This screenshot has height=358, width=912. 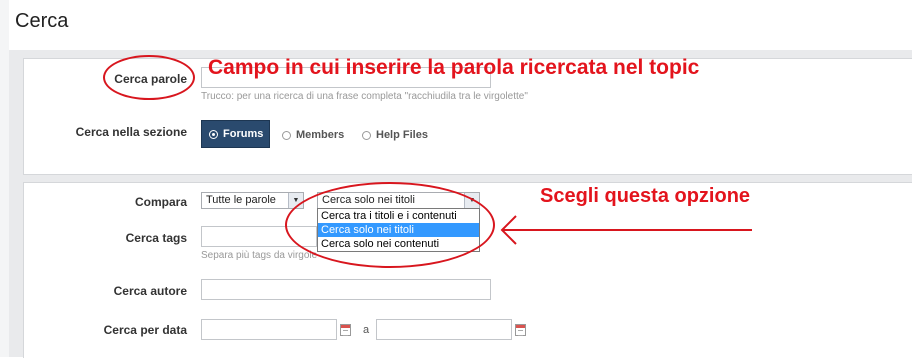 What do you see at coordinates (243, 134) in the screenshot?
I see `section-option-label: Forums` at bounding box center [243, 134].